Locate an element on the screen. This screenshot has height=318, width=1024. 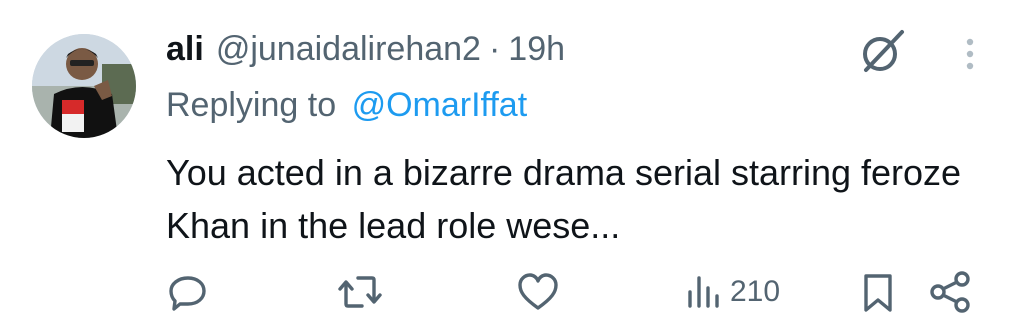
like-button is located at coordinates (538, 292).